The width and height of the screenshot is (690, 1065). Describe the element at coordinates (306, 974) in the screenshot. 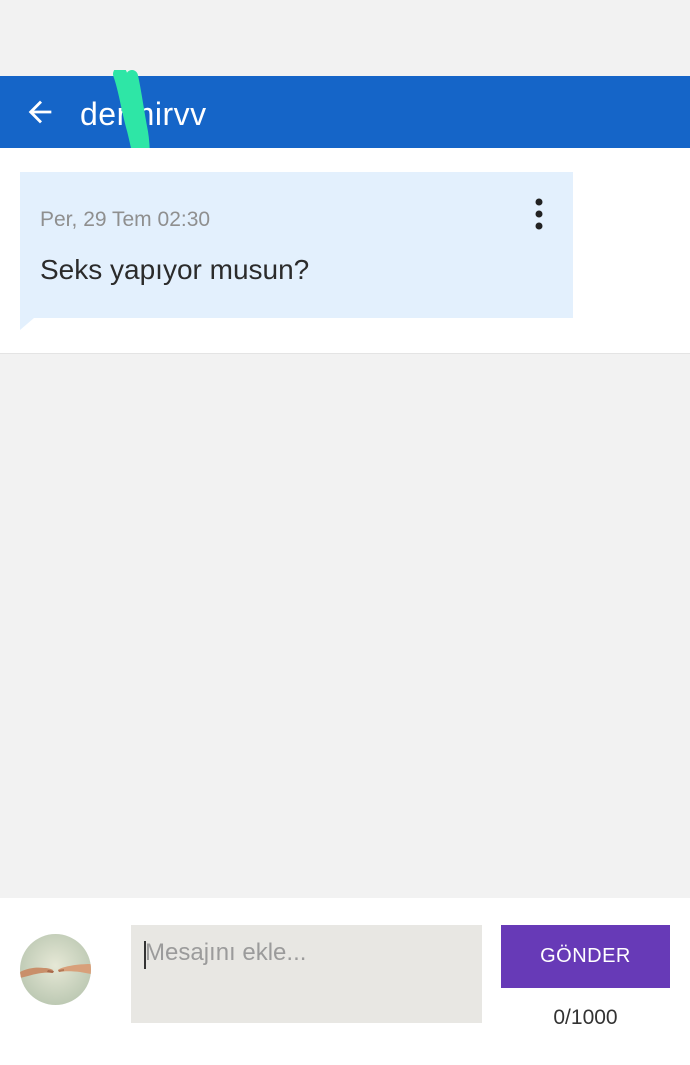

I see `message-input` at that location.